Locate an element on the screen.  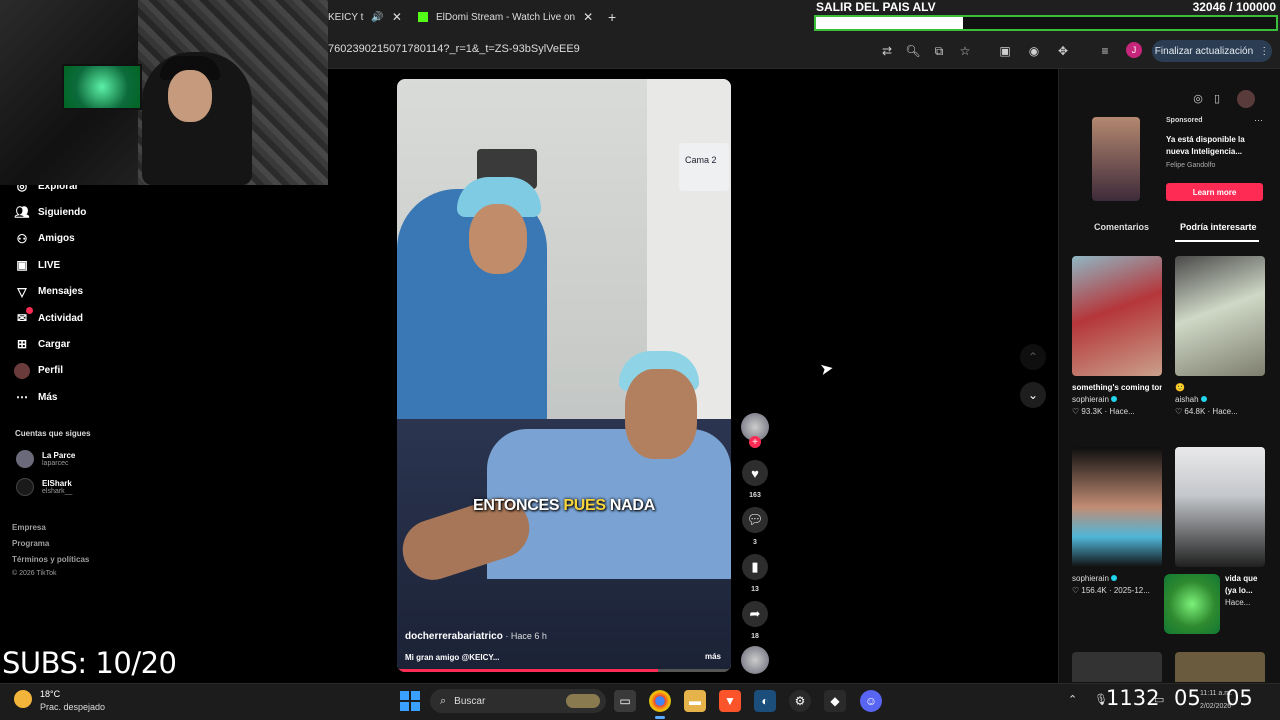
sidebar-item-perfil: ● Perfil is located at coordinates (38, 371).